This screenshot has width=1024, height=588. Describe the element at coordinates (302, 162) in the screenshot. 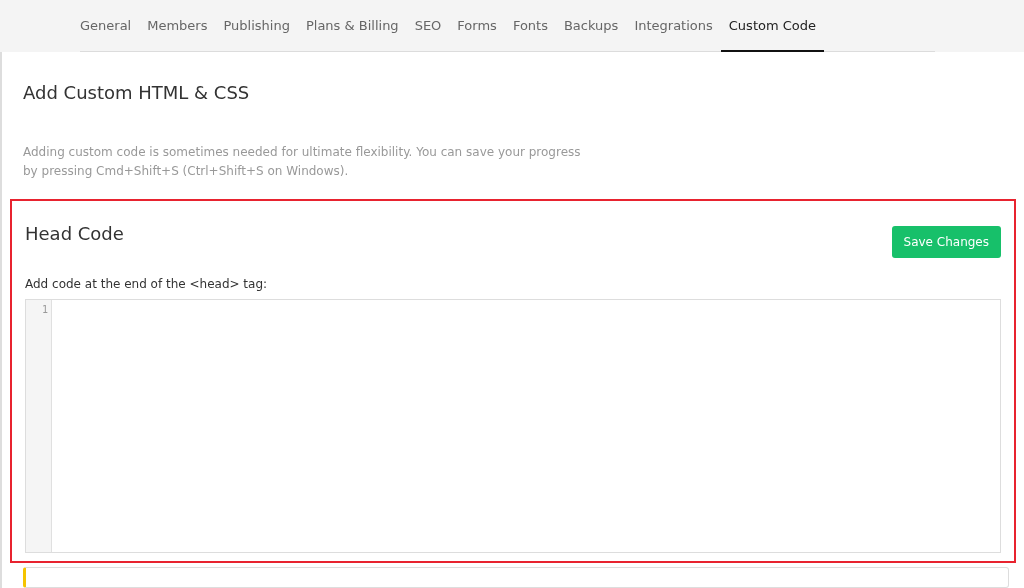

I see `page-description: Adding custom code is sometimes needed for ultimate flexibility. You can save your progress by pressing Cmd+Shift+S (Ctrl+Shift+S on Windows).` at that location.